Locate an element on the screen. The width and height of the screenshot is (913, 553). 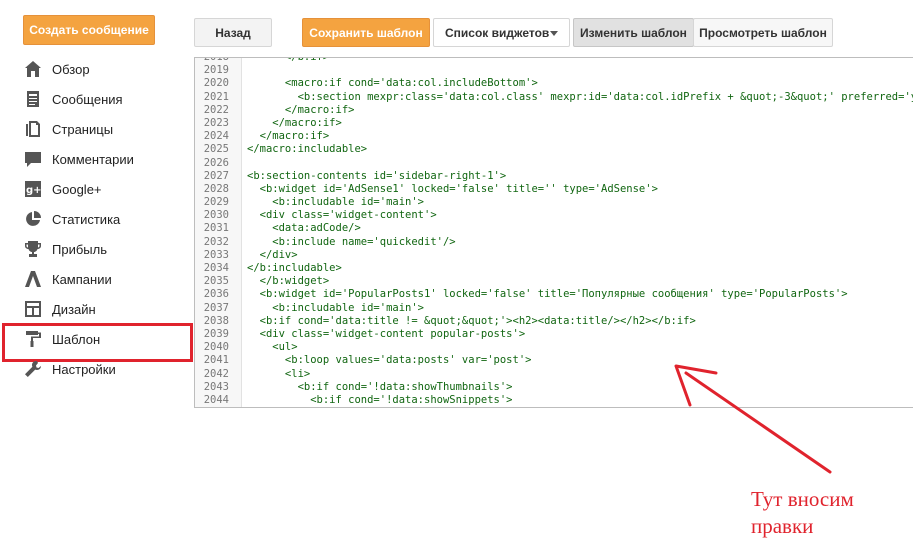
code-line: 2022 </macro:if> is located at coordinates (554, 110).